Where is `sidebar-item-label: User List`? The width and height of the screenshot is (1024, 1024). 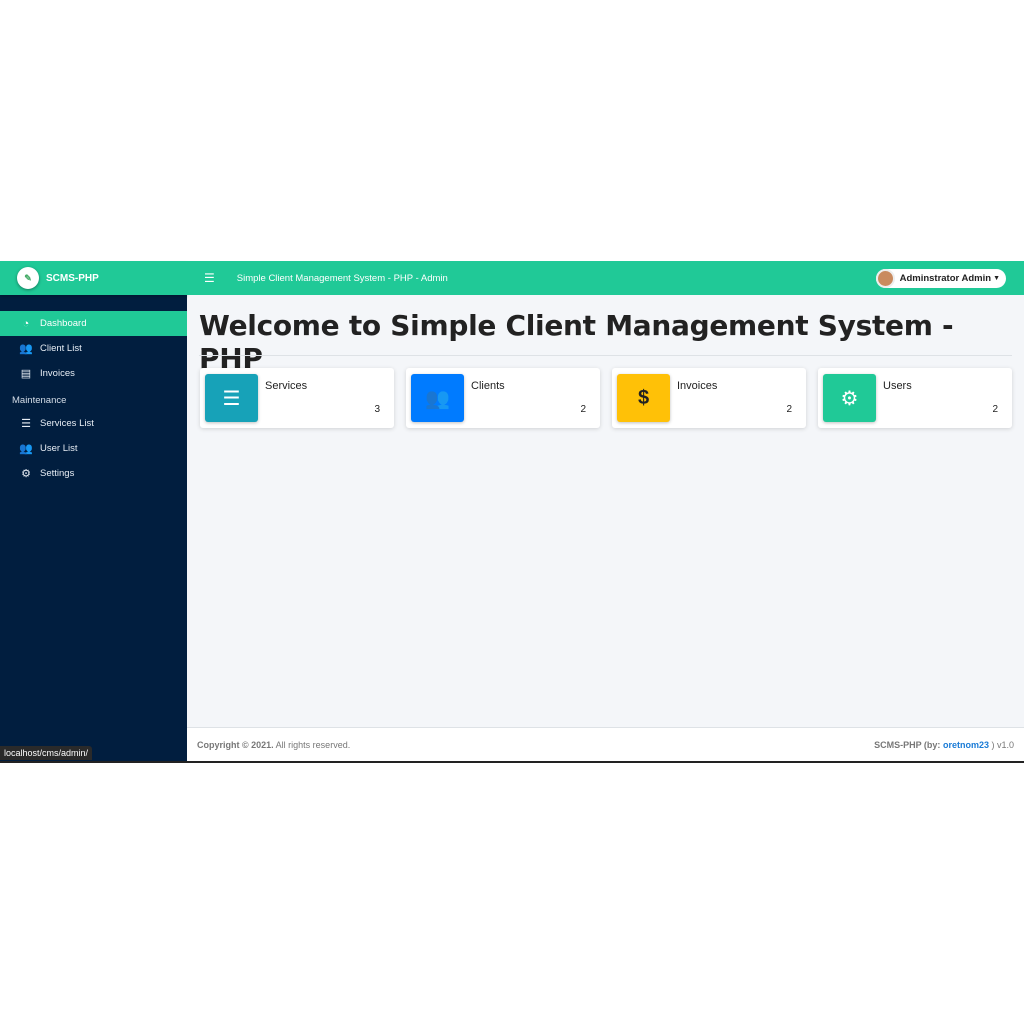
sidebar-item-label: User List is located at coordinates (59, 448).